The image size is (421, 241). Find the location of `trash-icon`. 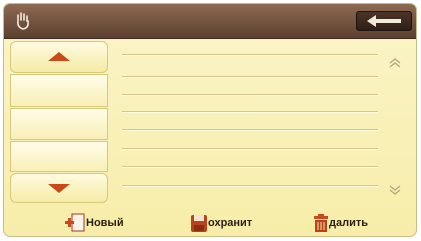

trash-icon is located at coordinates (321, 223).